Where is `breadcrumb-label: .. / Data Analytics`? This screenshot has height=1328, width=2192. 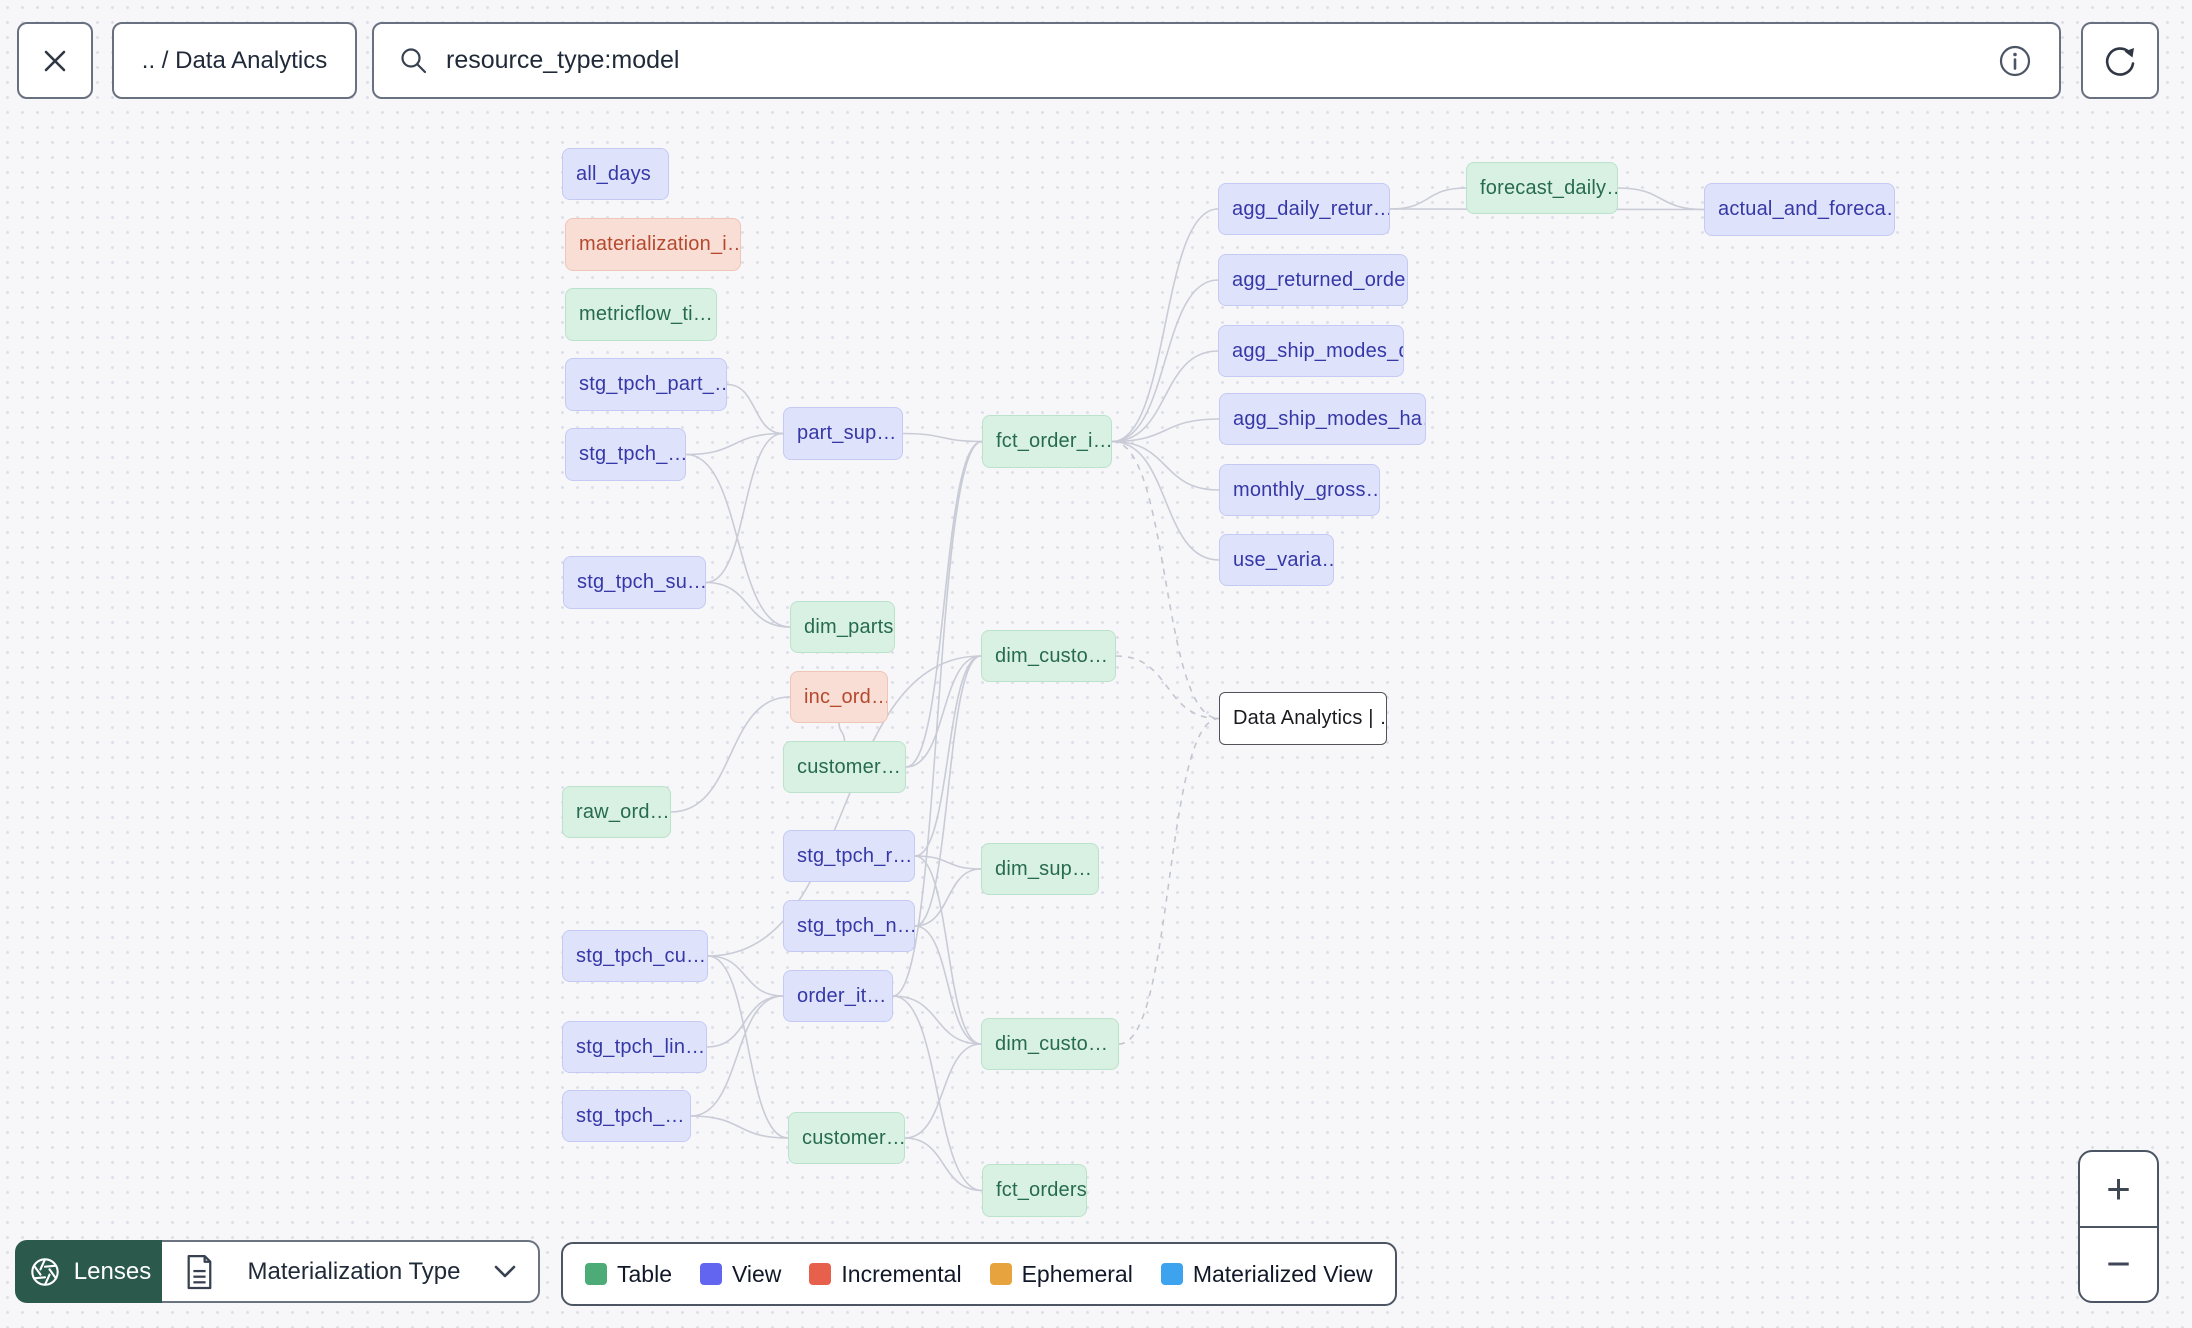
breadcrumb-label: .. / Data Analytics is located at coordinates (234, 60).